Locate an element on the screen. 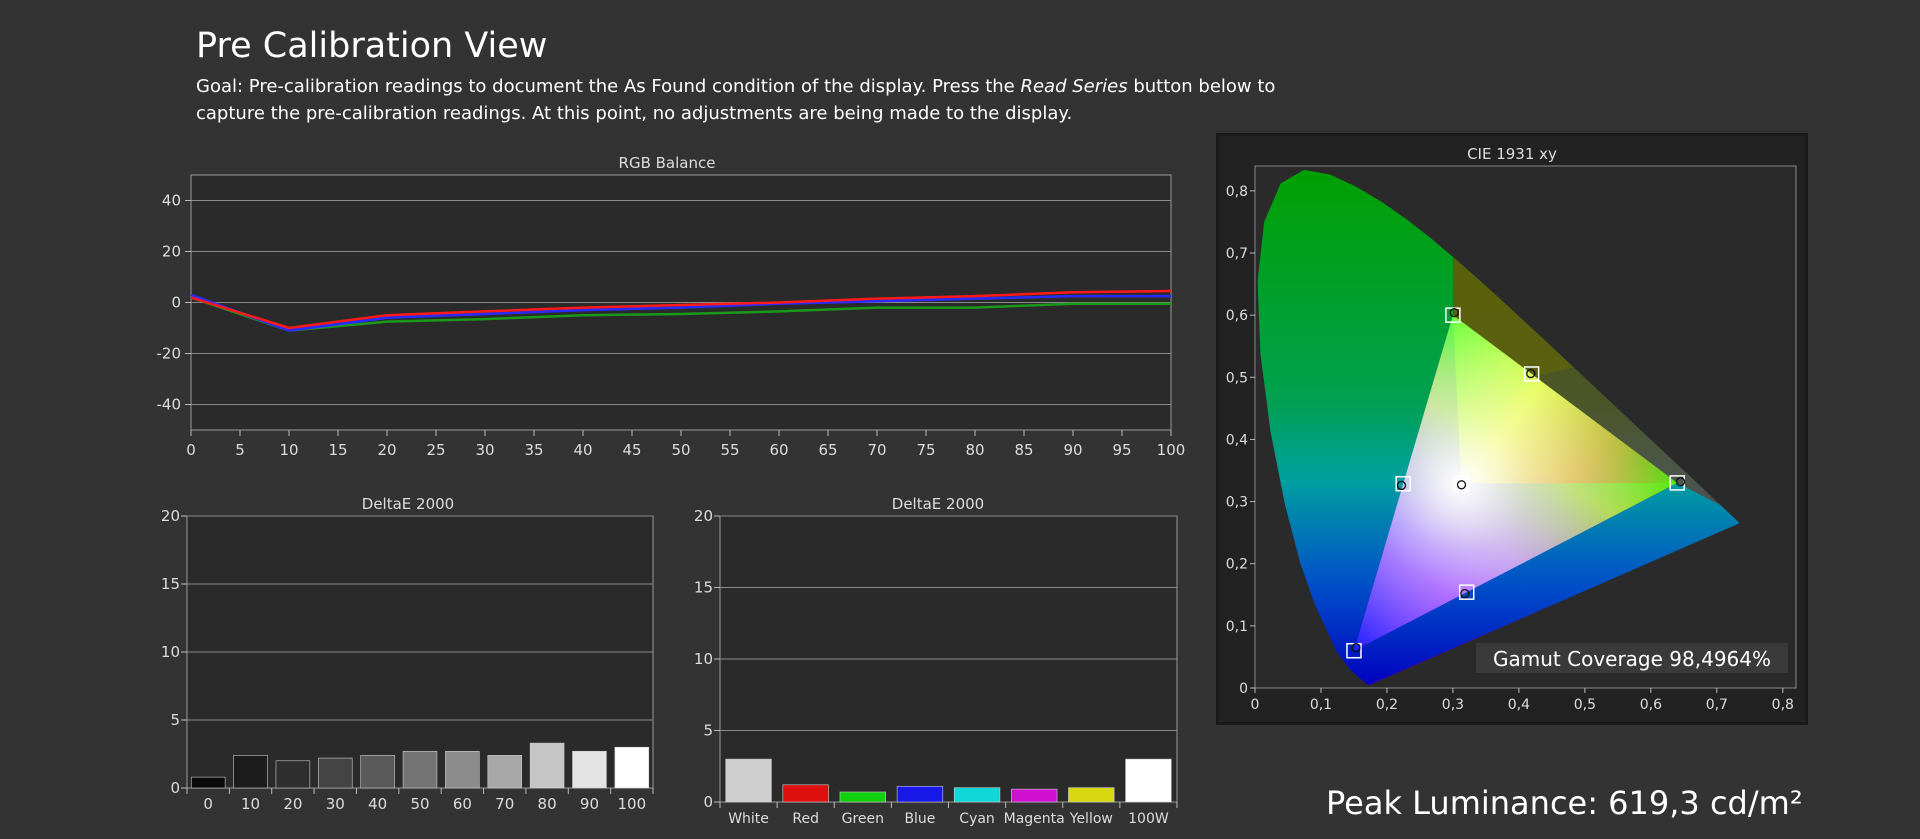 The width and height of the screenshot is (1920, 839). rgb-xtick-label: 65 is located at coordinates (827, 450).